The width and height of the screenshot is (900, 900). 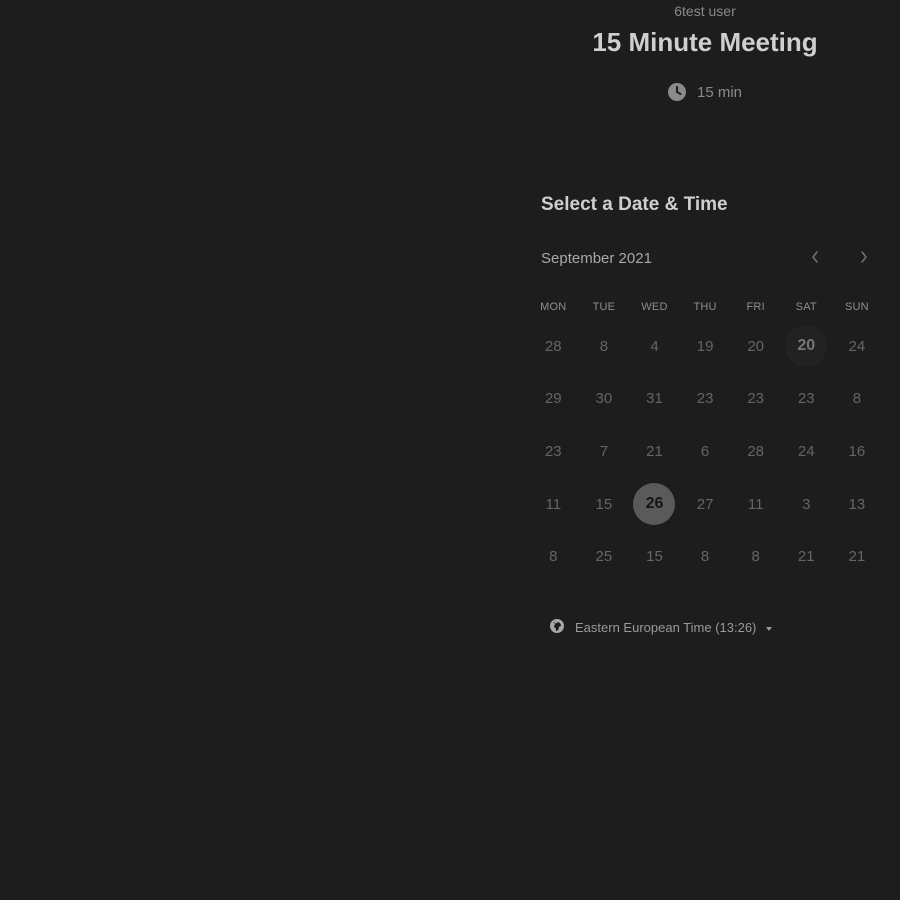 What do you see at coordinates (857, 504) in the screenshot?
I see `calendar-day: 13` at bounding box center [857, 504].